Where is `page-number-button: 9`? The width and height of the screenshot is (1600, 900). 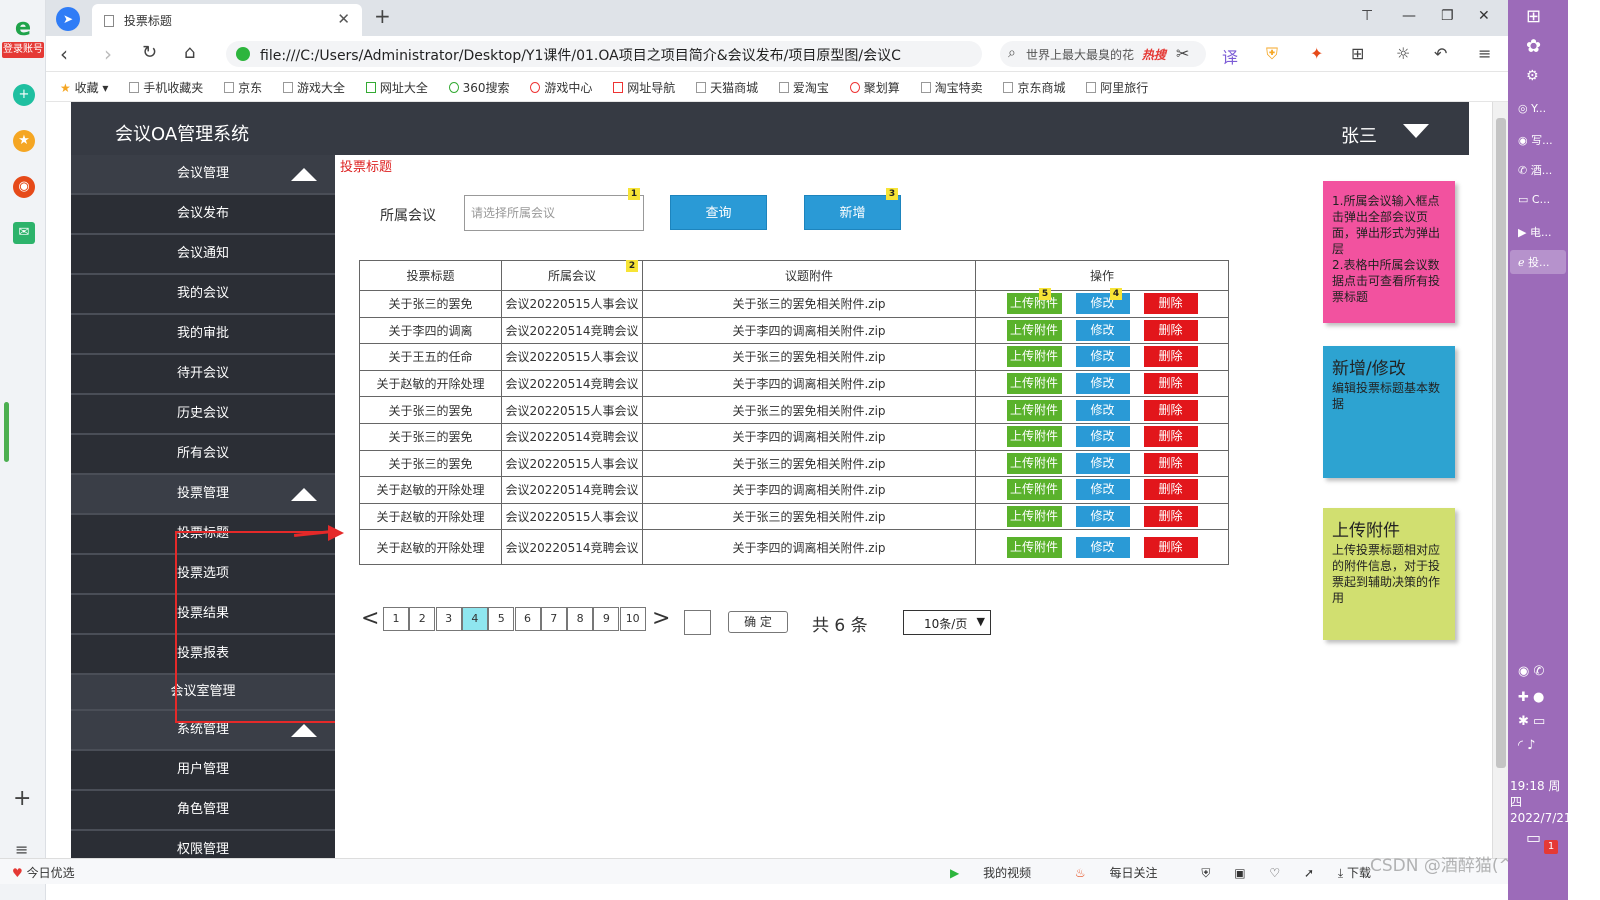 page-number-button: 9 is located at coordinates (606, 619).